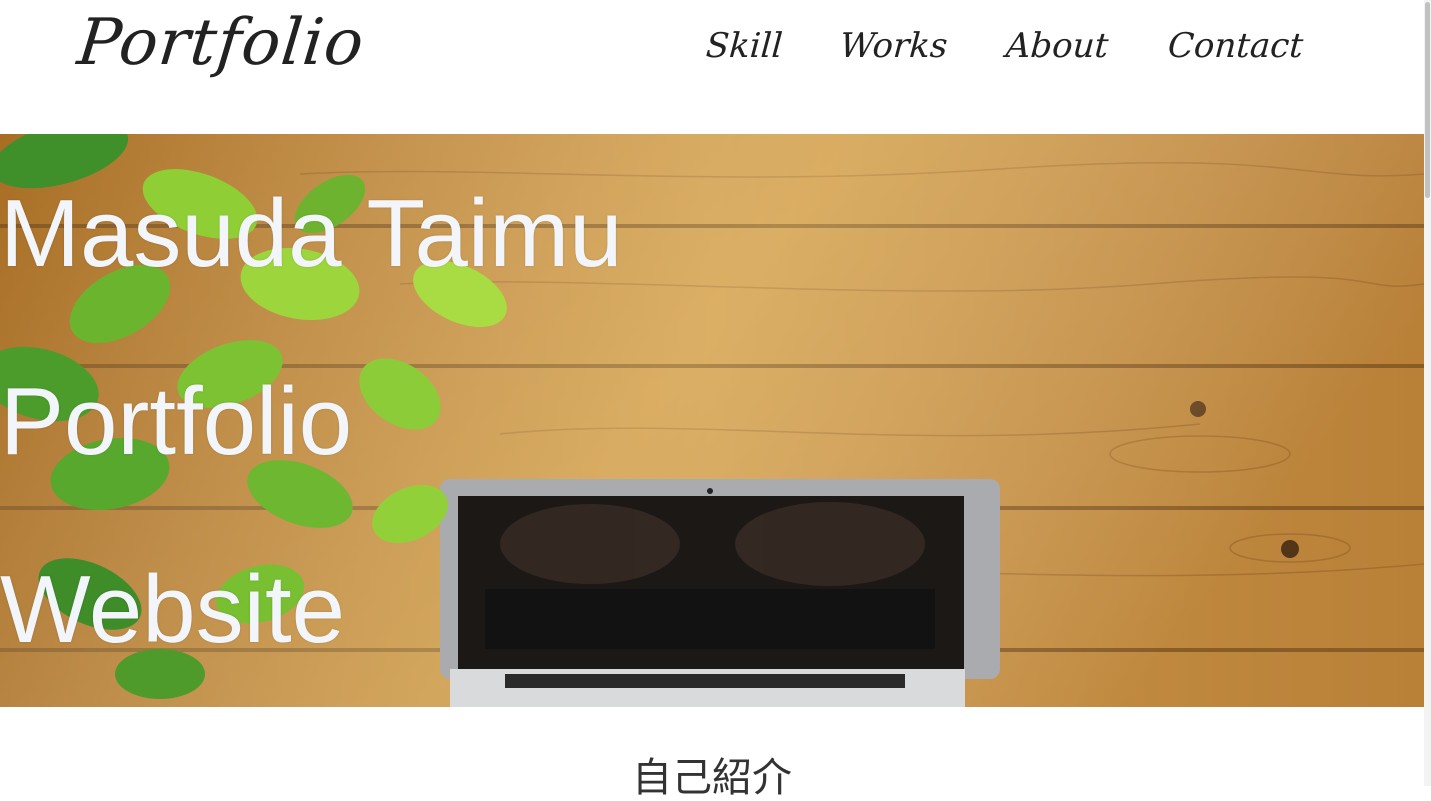 The image size is (1431, 801). I want to click on nav-skill: Skill, so click(744, 46).